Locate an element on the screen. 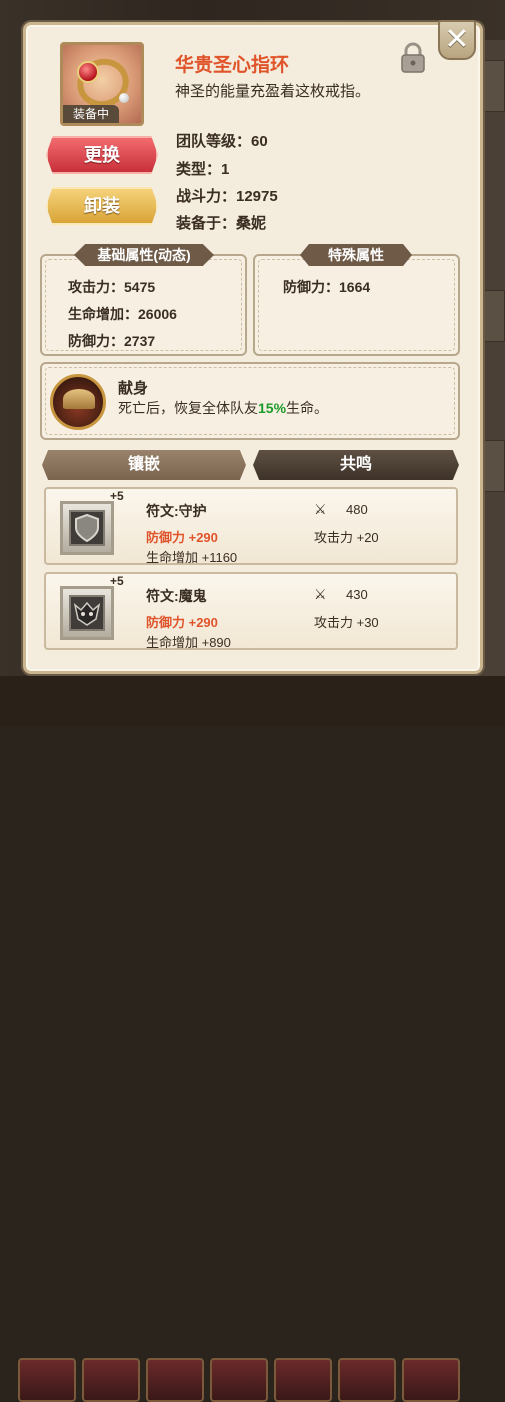  item-name: 华贵圣心指环 is located at coordinates (232, 65).